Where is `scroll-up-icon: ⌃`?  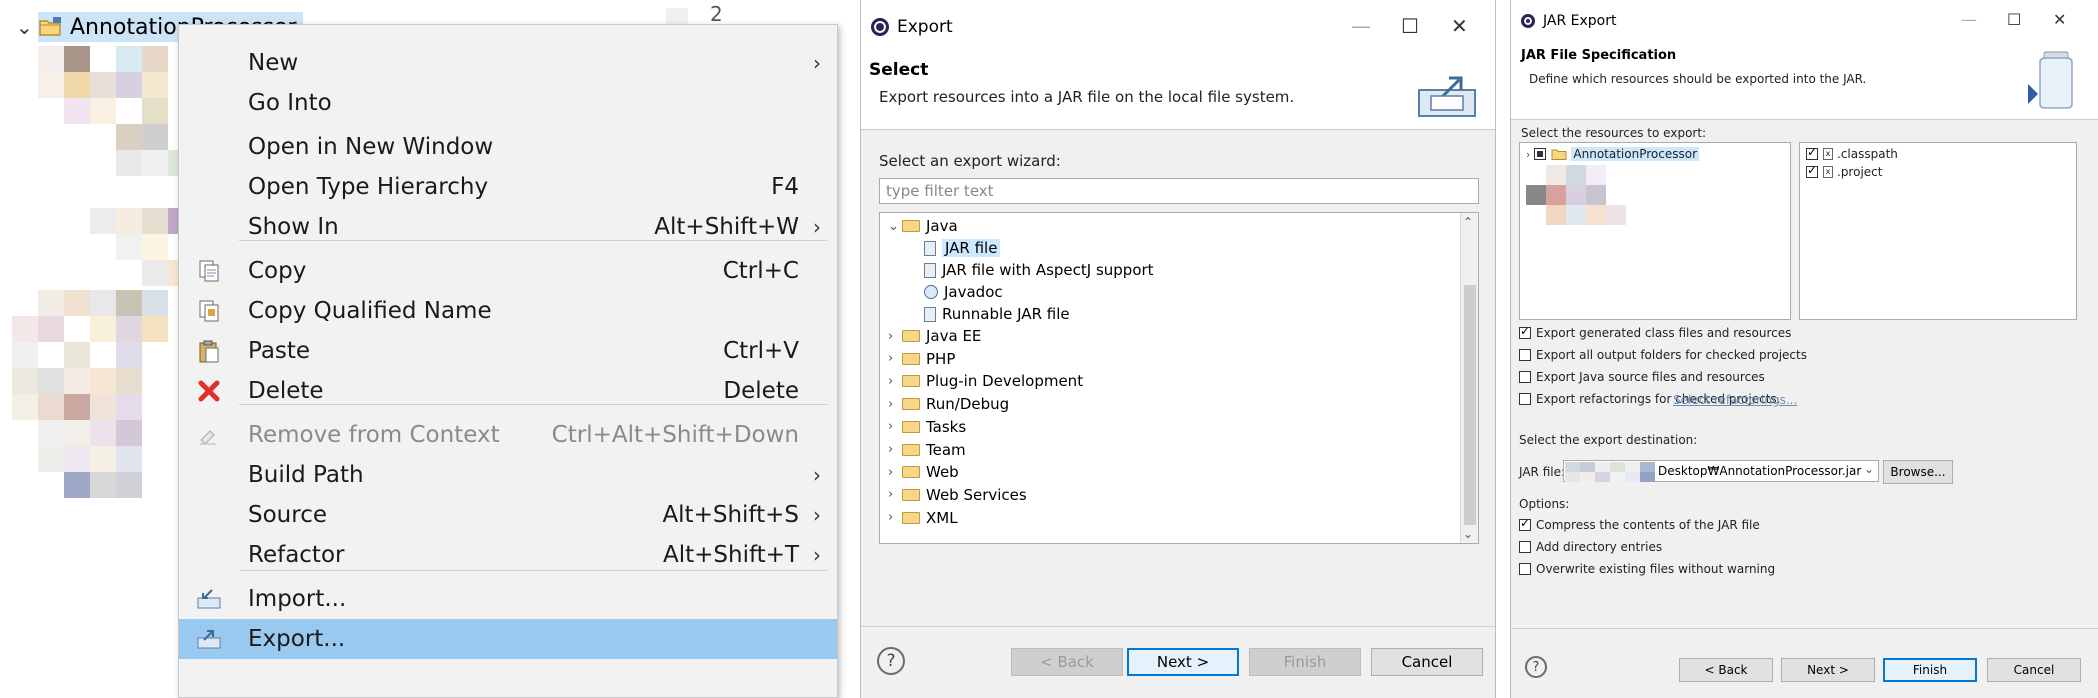 scroll-up-icon: ⌃ is located at coordinates (1468, 222).